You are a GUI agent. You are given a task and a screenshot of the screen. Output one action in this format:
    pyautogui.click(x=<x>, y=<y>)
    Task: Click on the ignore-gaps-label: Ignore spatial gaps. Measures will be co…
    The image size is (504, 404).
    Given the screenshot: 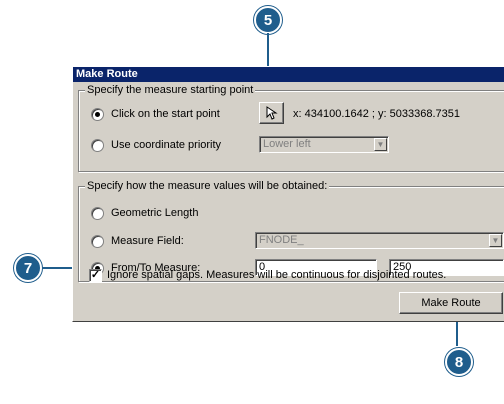 What is the action you would take?
    pyautogui.click(x=276, y=275)
    